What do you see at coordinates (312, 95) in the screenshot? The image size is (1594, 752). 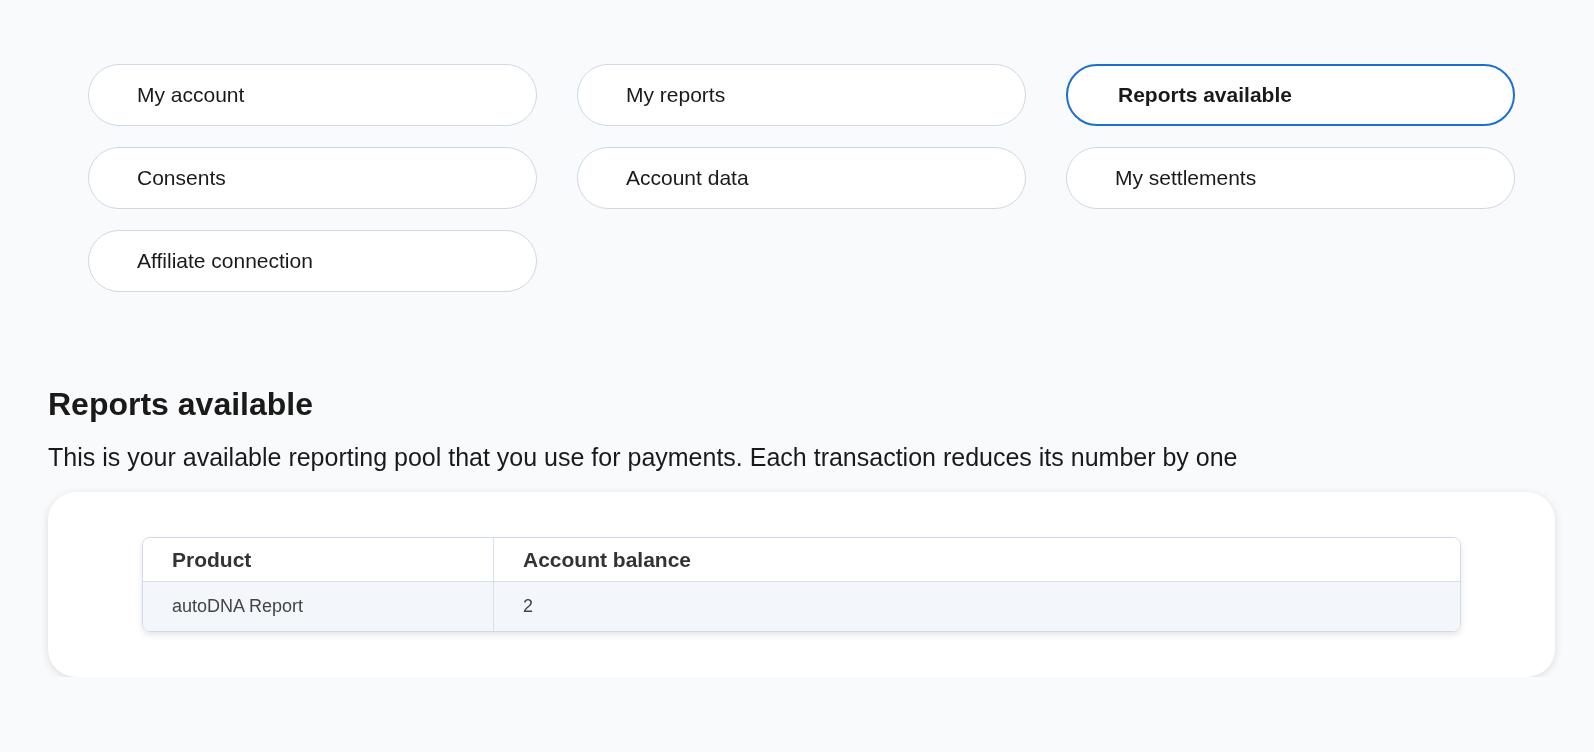 I see `nav-tab: My account` at bounding box center [312, 95].